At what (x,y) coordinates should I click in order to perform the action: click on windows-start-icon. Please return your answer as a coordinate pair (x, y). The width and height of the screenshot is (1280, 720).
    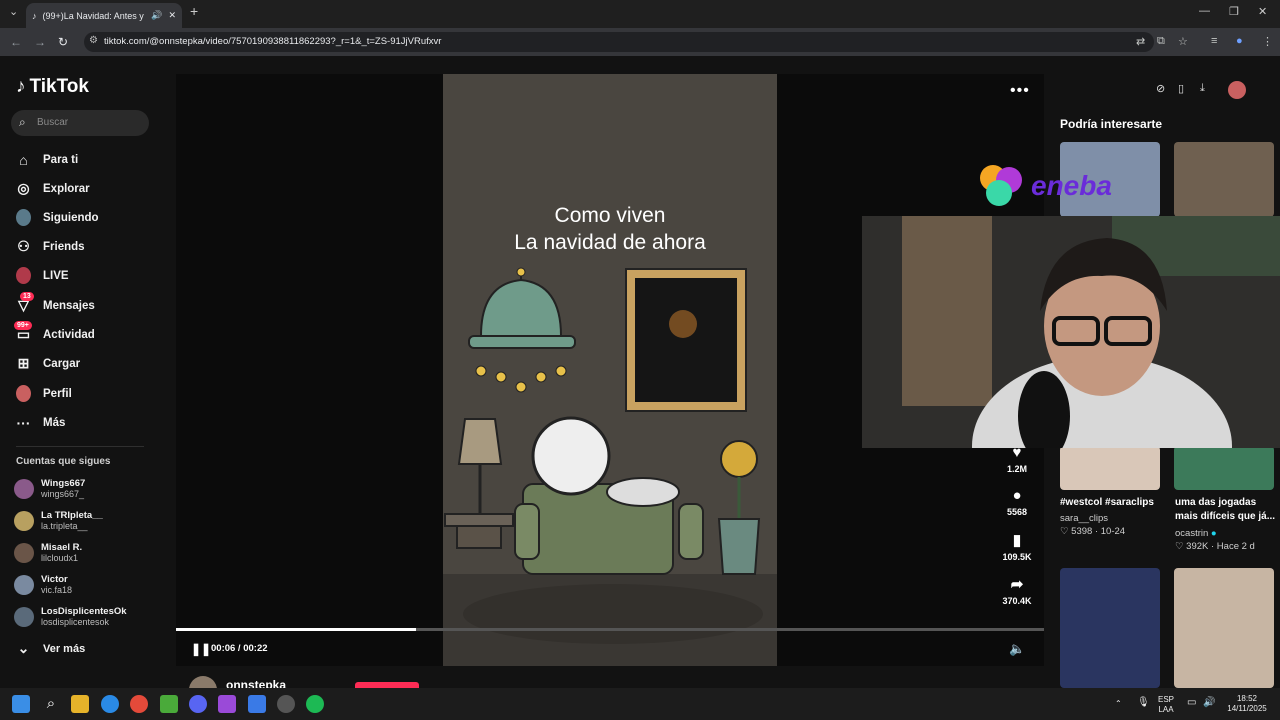
    Looking at the image, I should click on (21, 704).